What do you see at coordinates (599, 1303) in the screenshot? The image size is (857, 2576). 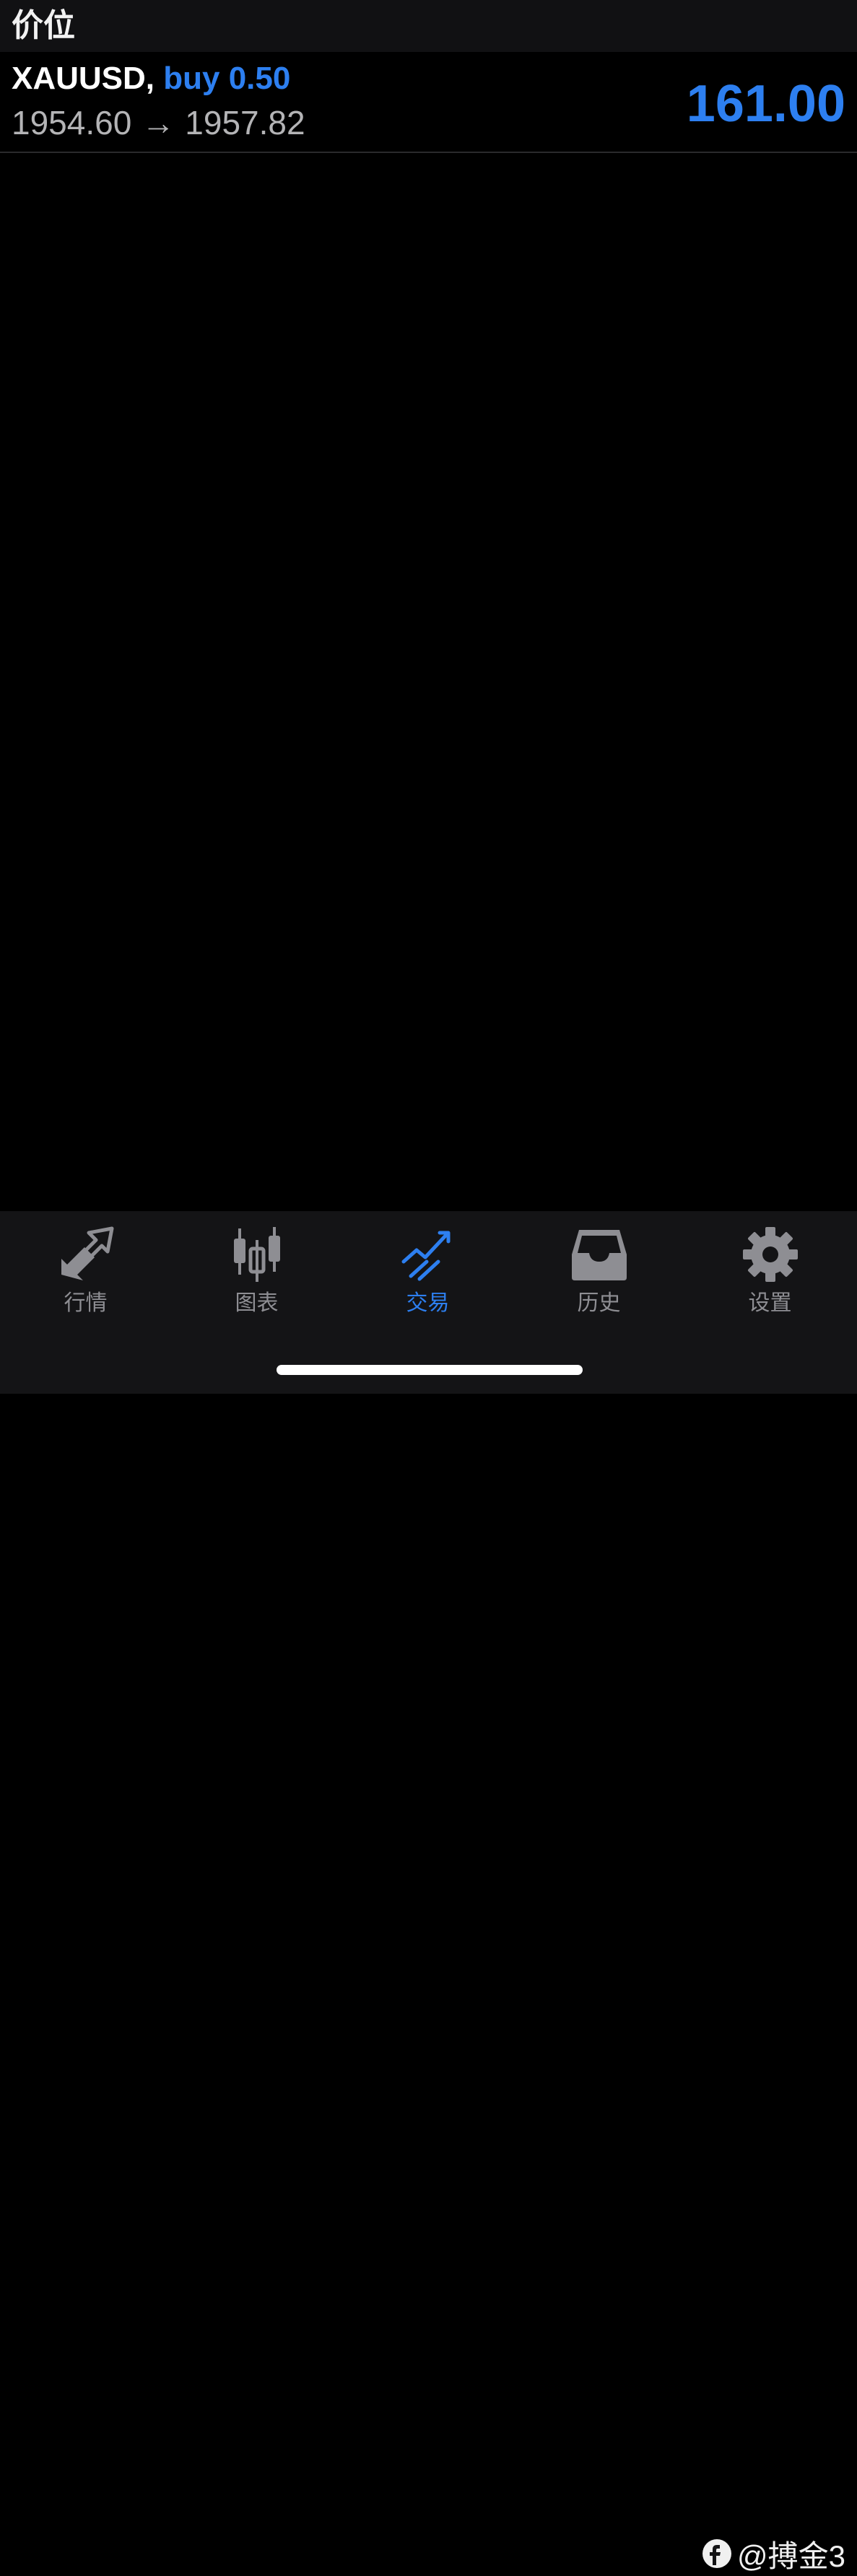 I see `tab-label: 历史` at bounding box center [599, 1303].